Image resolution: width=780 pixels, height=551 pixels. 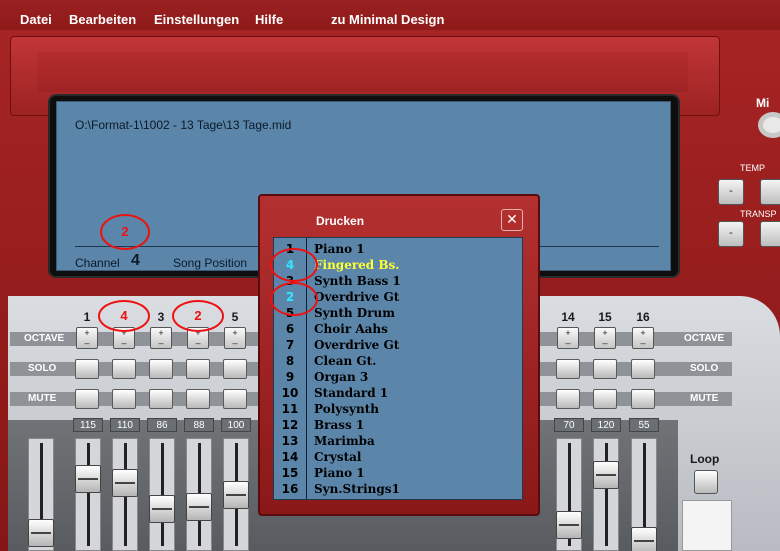 What do you see at coordinates (398, 362) in the screenshot?
I see `list-item: 8 Clean Gt.` at bounding box center [398, 362].